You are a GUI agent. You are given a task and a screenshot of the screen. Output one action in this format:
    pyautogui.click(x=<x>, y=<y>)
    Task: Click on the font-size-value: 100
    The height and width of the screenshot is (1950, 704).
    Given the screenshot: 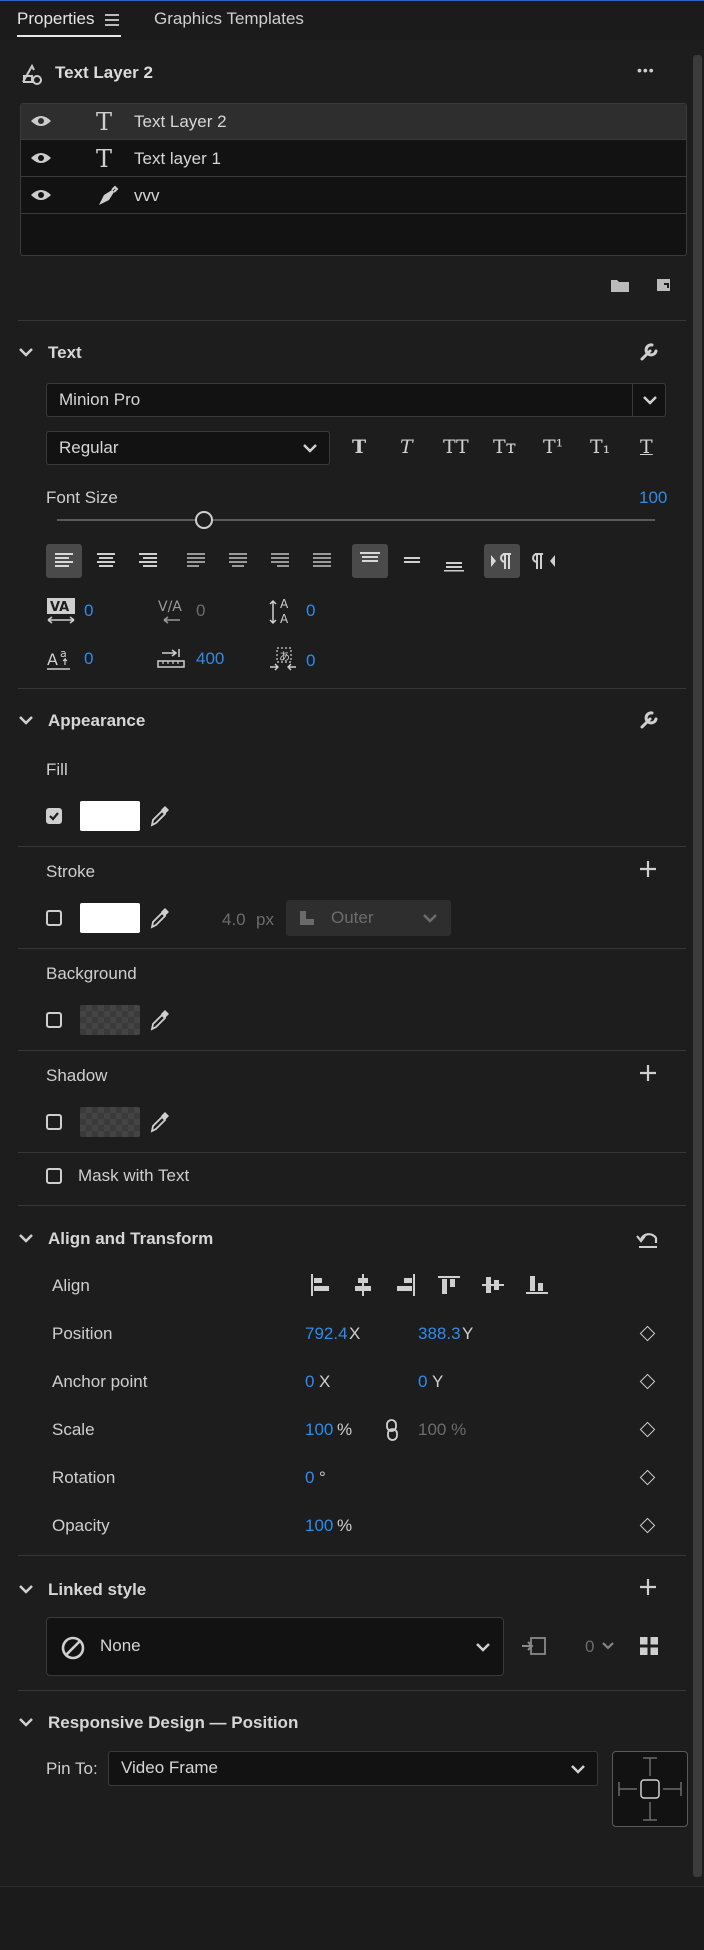 What is the action you would take?
    pyautogui.click(x=653, y=498)
    